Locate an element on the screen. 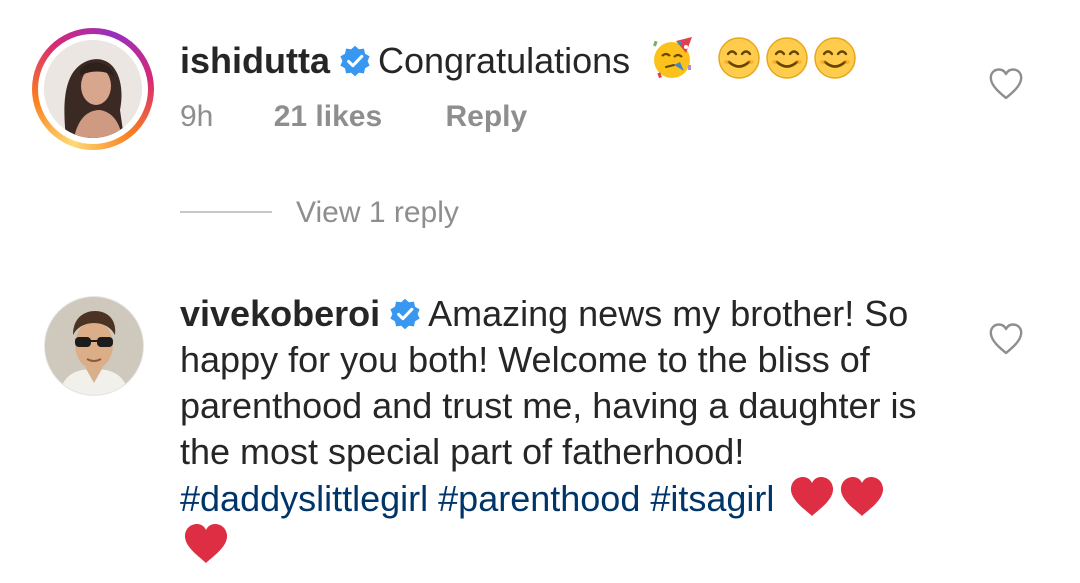 The image size is (1080, 583). hashtag-link: #parenthood is located at coordinates (539, 498).